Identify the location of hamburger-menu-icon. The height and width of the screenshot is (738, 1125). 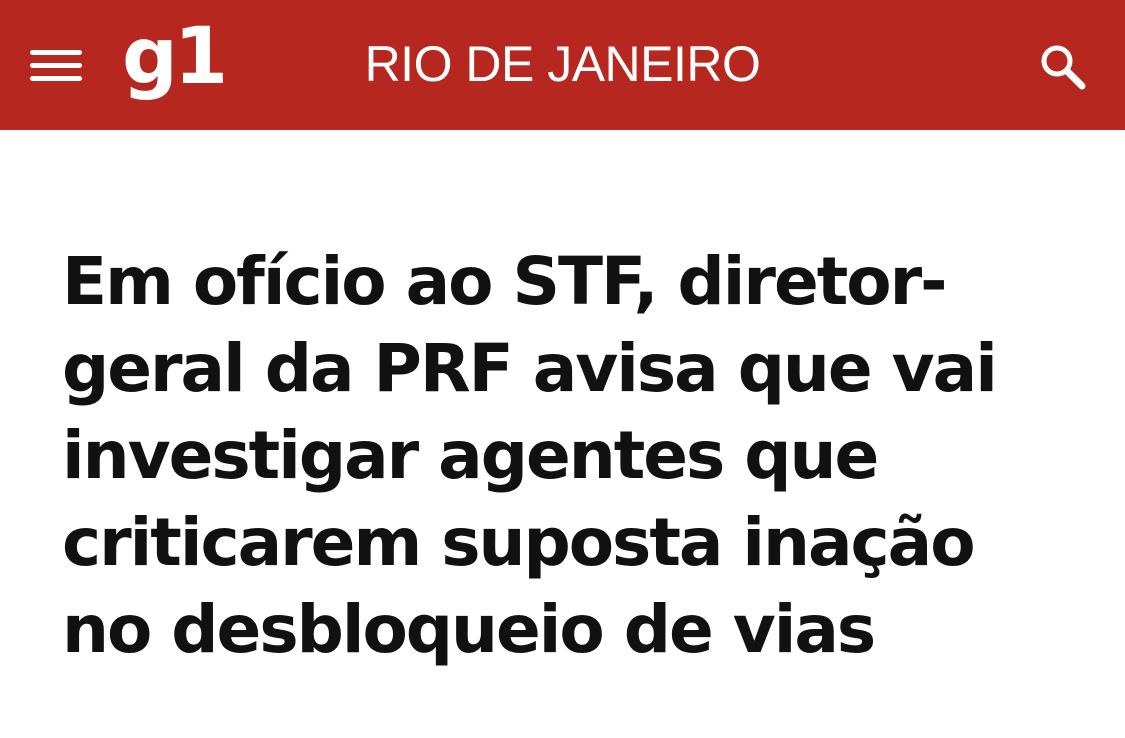
(56, 66).